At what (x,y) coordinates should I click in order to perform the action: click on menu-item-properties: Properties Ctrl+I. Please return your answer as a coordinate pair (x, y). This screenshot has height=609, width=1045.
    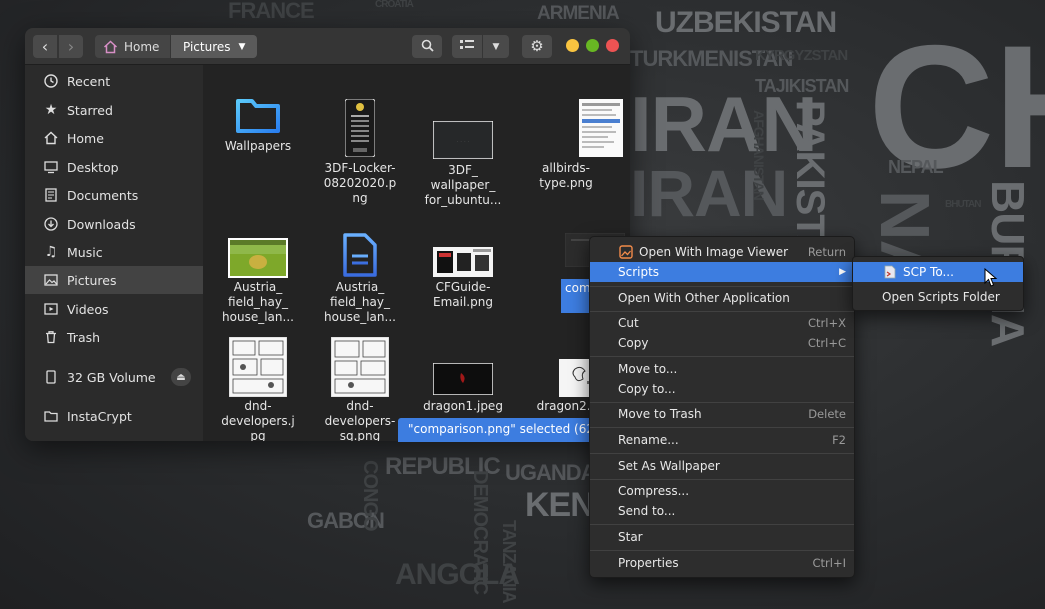
    Looking at the image, I should click on (722, 563).